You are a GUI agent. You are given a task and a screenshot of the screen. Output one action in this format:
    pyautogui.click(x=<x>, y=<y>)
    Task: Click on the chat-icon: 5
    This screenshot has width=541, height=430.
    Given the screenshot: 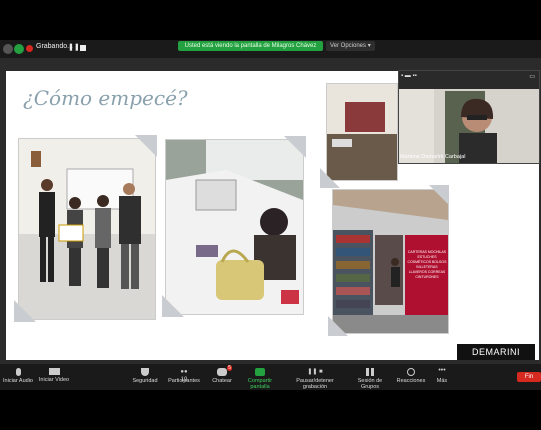 What is the action you would take?
    pyautogui.click(x=224, y=370)
    